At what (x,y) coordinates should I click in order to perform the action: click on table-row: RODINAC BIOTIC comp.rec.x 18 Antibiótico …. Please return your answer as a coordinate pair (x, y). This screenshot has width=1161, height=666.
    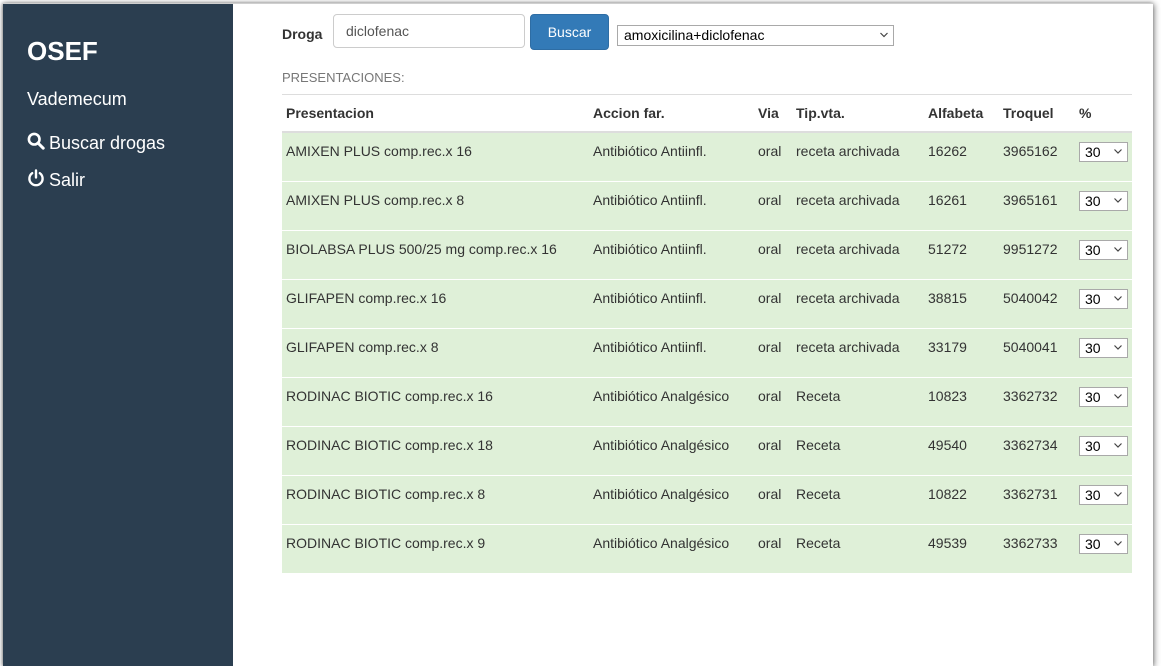
    Looking at the image, I should click on (707, 450).